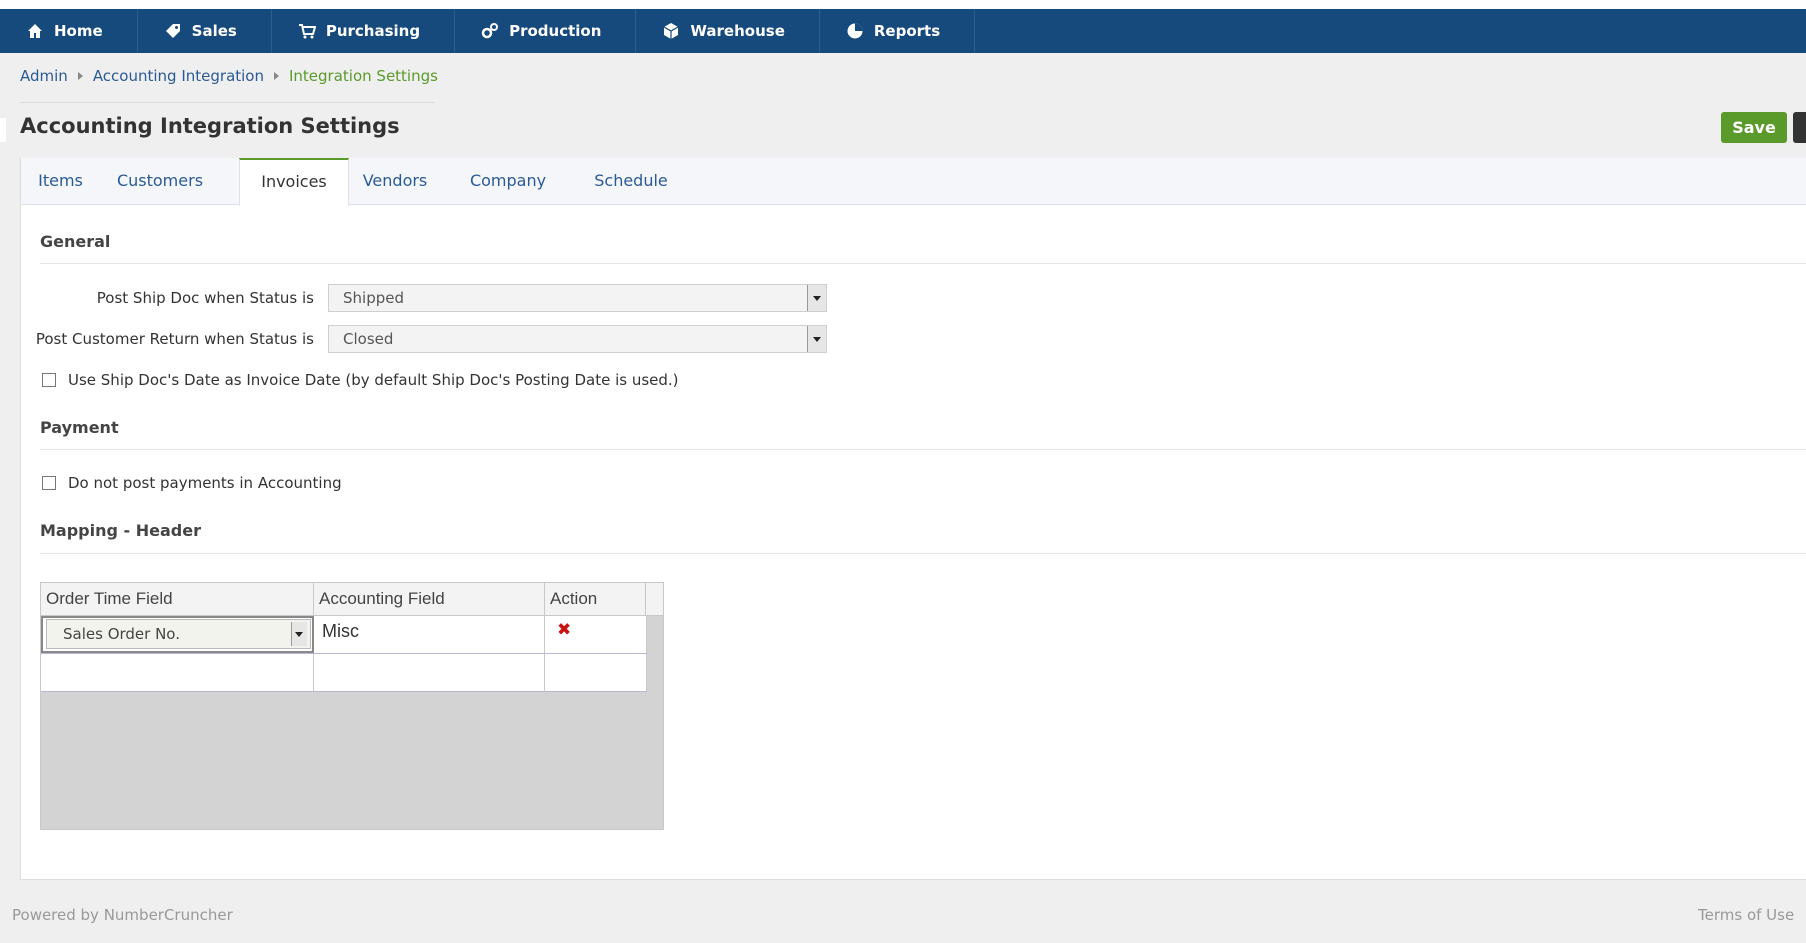 This screenshot has height=943, width=1806. Describe the element at coordinates (122, 915) in the screenshot. I see `footer-powered-by: Powered by NumberCruncher` at that location.